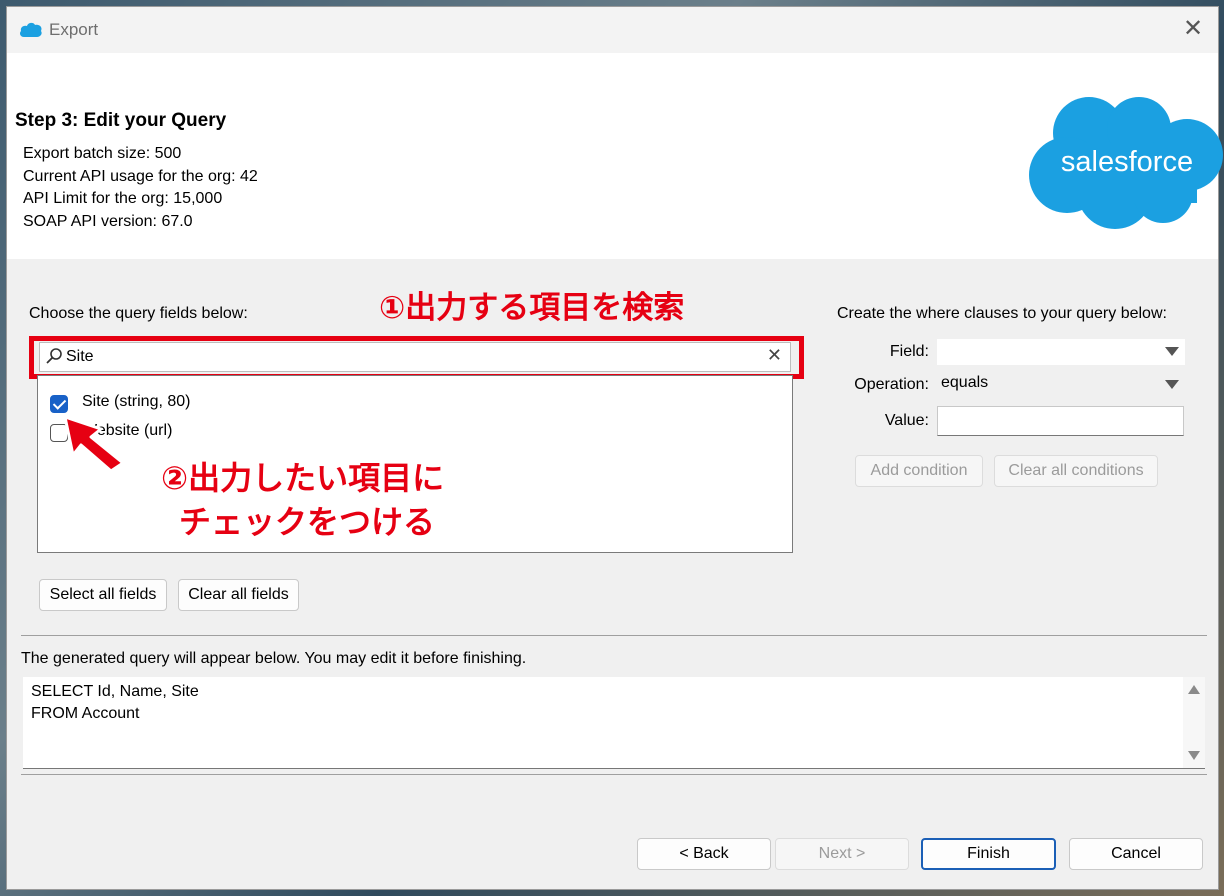 The height and width of the screenshot is (896, 1224). I want to click on field-select, so click(1061, 352).